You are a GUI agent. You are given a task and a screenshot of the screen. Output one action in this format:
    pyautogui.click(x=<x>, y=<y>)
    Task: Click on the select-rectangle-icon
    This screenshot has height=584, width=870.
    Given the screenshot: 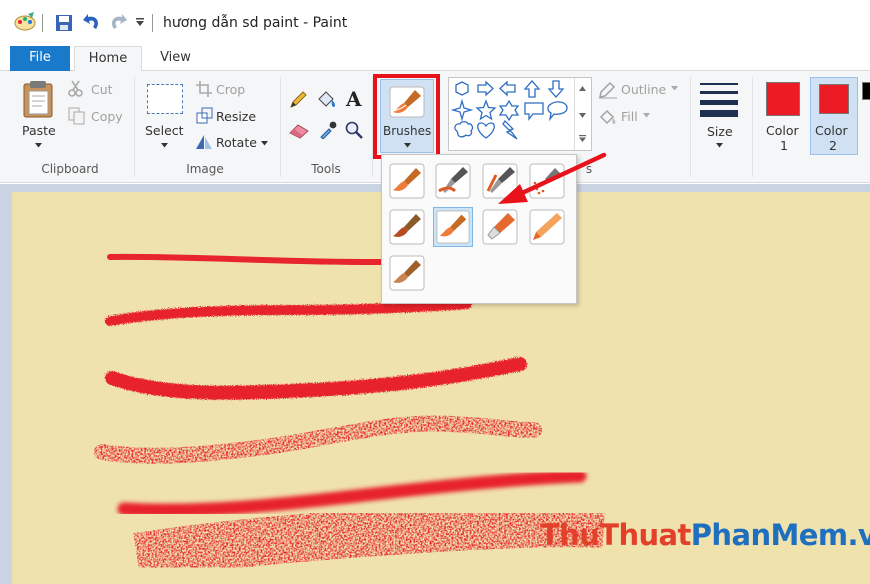 What is the action you would take?
    pyautogui.click(x=165, y=99)
    